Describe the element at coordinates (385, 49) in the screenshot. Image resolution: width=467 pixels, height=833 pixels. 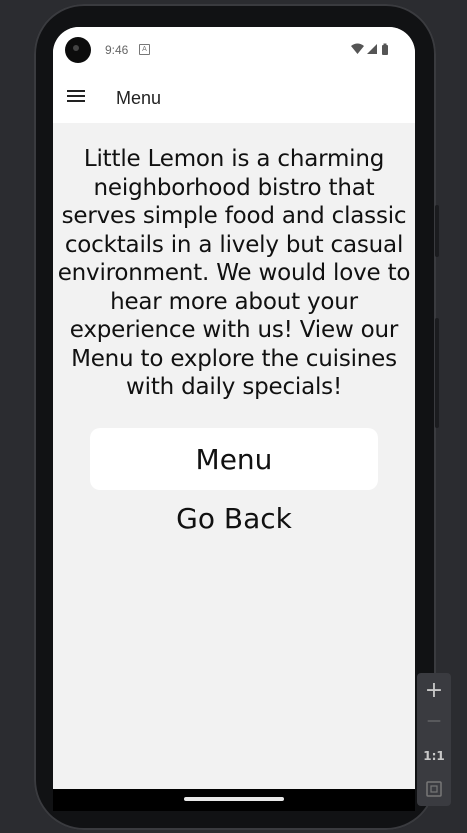
I see `battery-icon` at that location.